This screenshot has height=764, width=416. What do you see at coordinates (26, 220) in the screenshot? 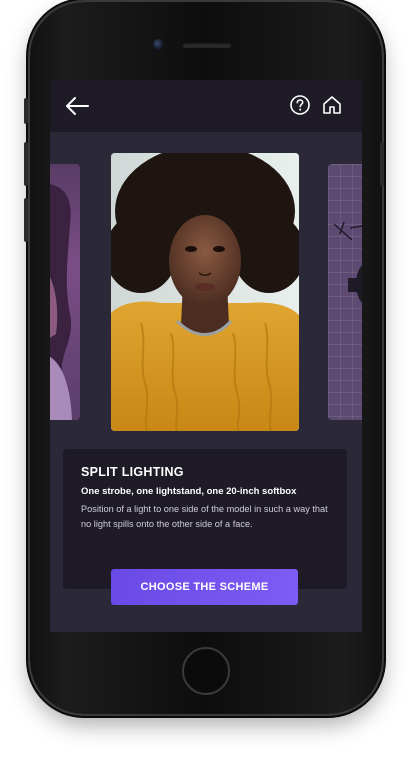
I see `volume-down-button` at bounding box center [26, 220].